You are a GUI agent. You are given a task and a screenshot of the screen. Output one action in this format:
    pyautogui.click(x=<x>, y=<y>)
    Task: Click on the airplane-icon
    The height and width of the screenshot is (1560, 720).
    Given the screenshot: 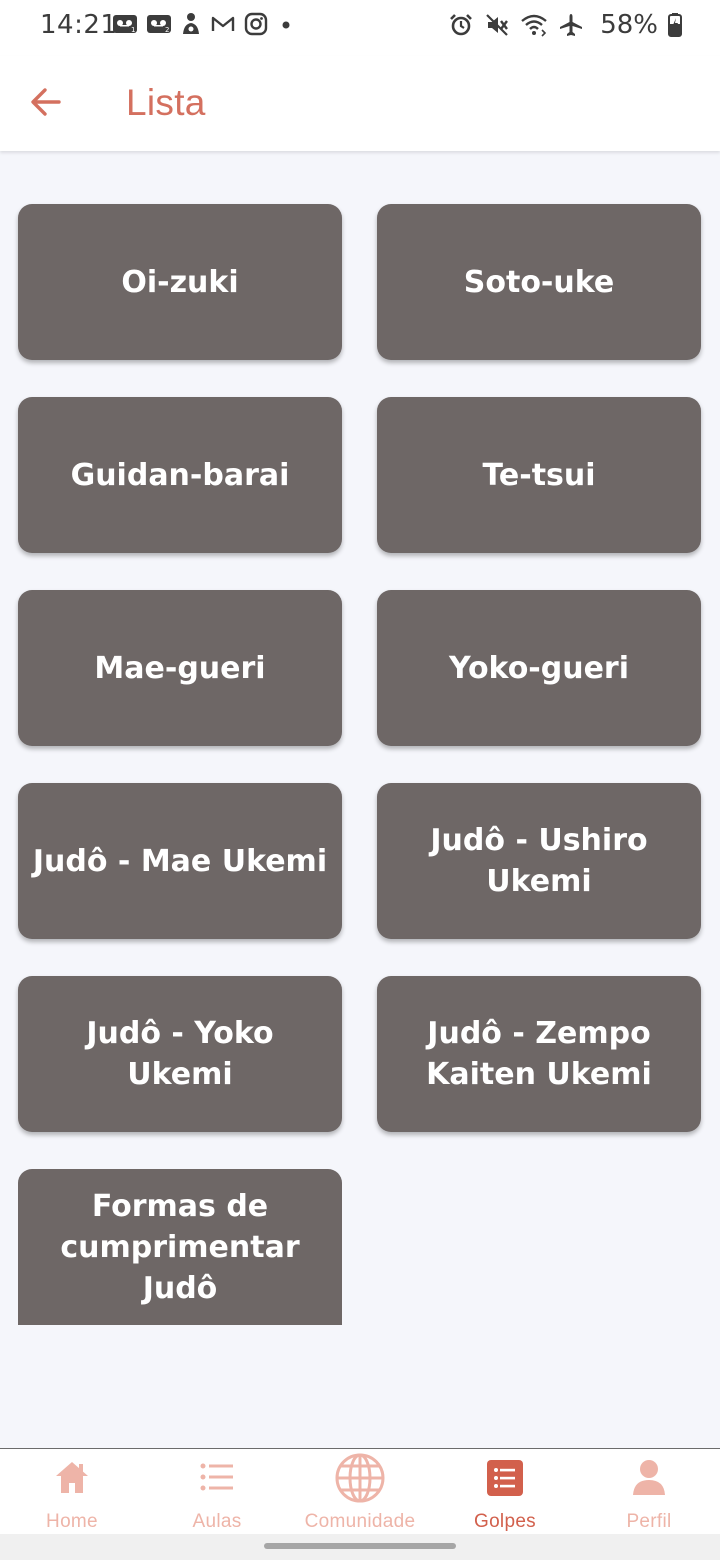 What is the action you would take?
    pyautogui.click(x=571, y=25)
    